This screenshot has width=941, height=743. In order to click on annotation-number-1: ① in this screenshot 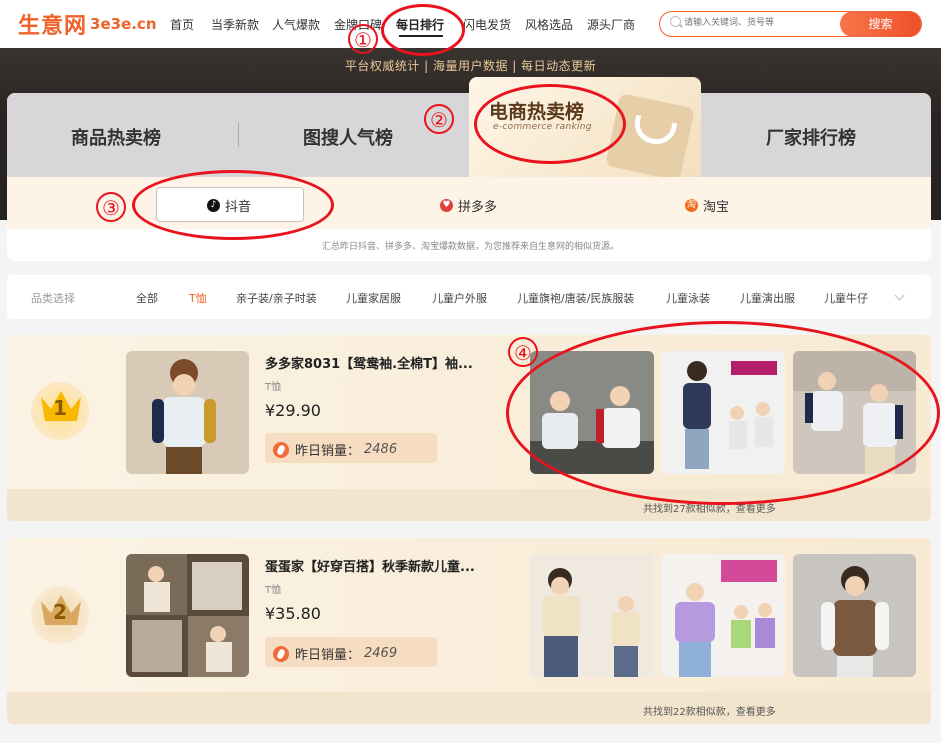, I will do `click(363, 39)`.